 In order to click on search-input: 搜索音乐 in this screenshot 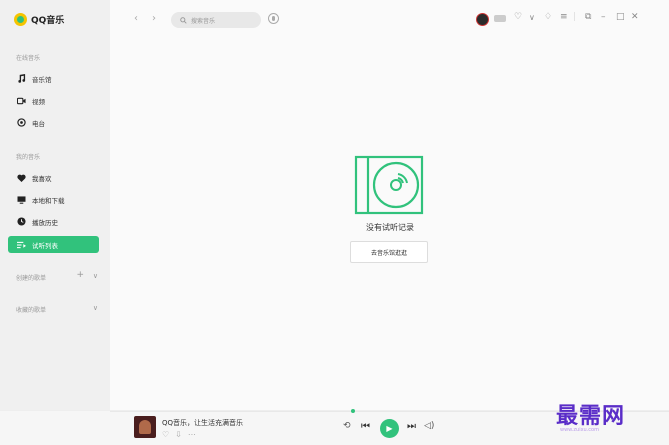, I will do `click(216, 20)`.